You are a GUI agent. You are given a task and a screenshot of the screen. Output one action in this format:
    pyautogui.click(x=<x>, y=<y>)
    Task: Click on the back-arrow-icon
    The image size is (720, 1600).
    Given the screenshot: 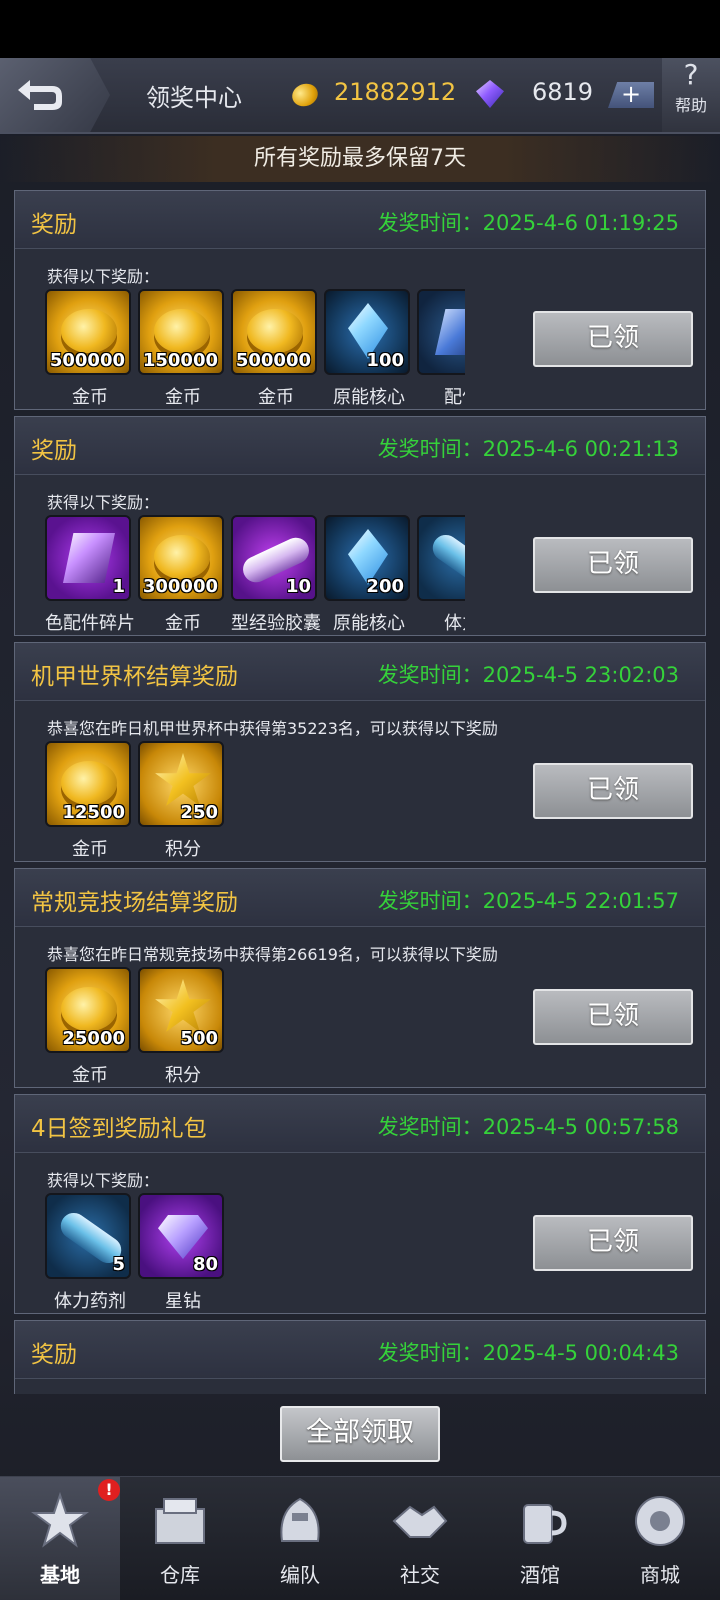 What is the action you would take?
    pyautogui.click(x=40, y=95)
    